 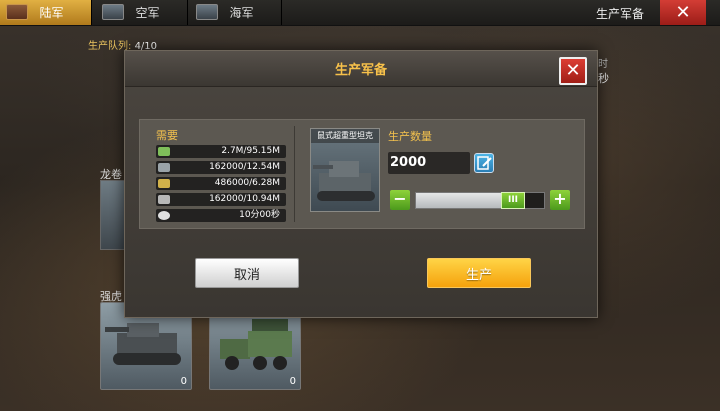 What do you see at coordinates (479, 273) in the screenshot?
I see `produce-button: 生产` at bounding box center [479, 273].